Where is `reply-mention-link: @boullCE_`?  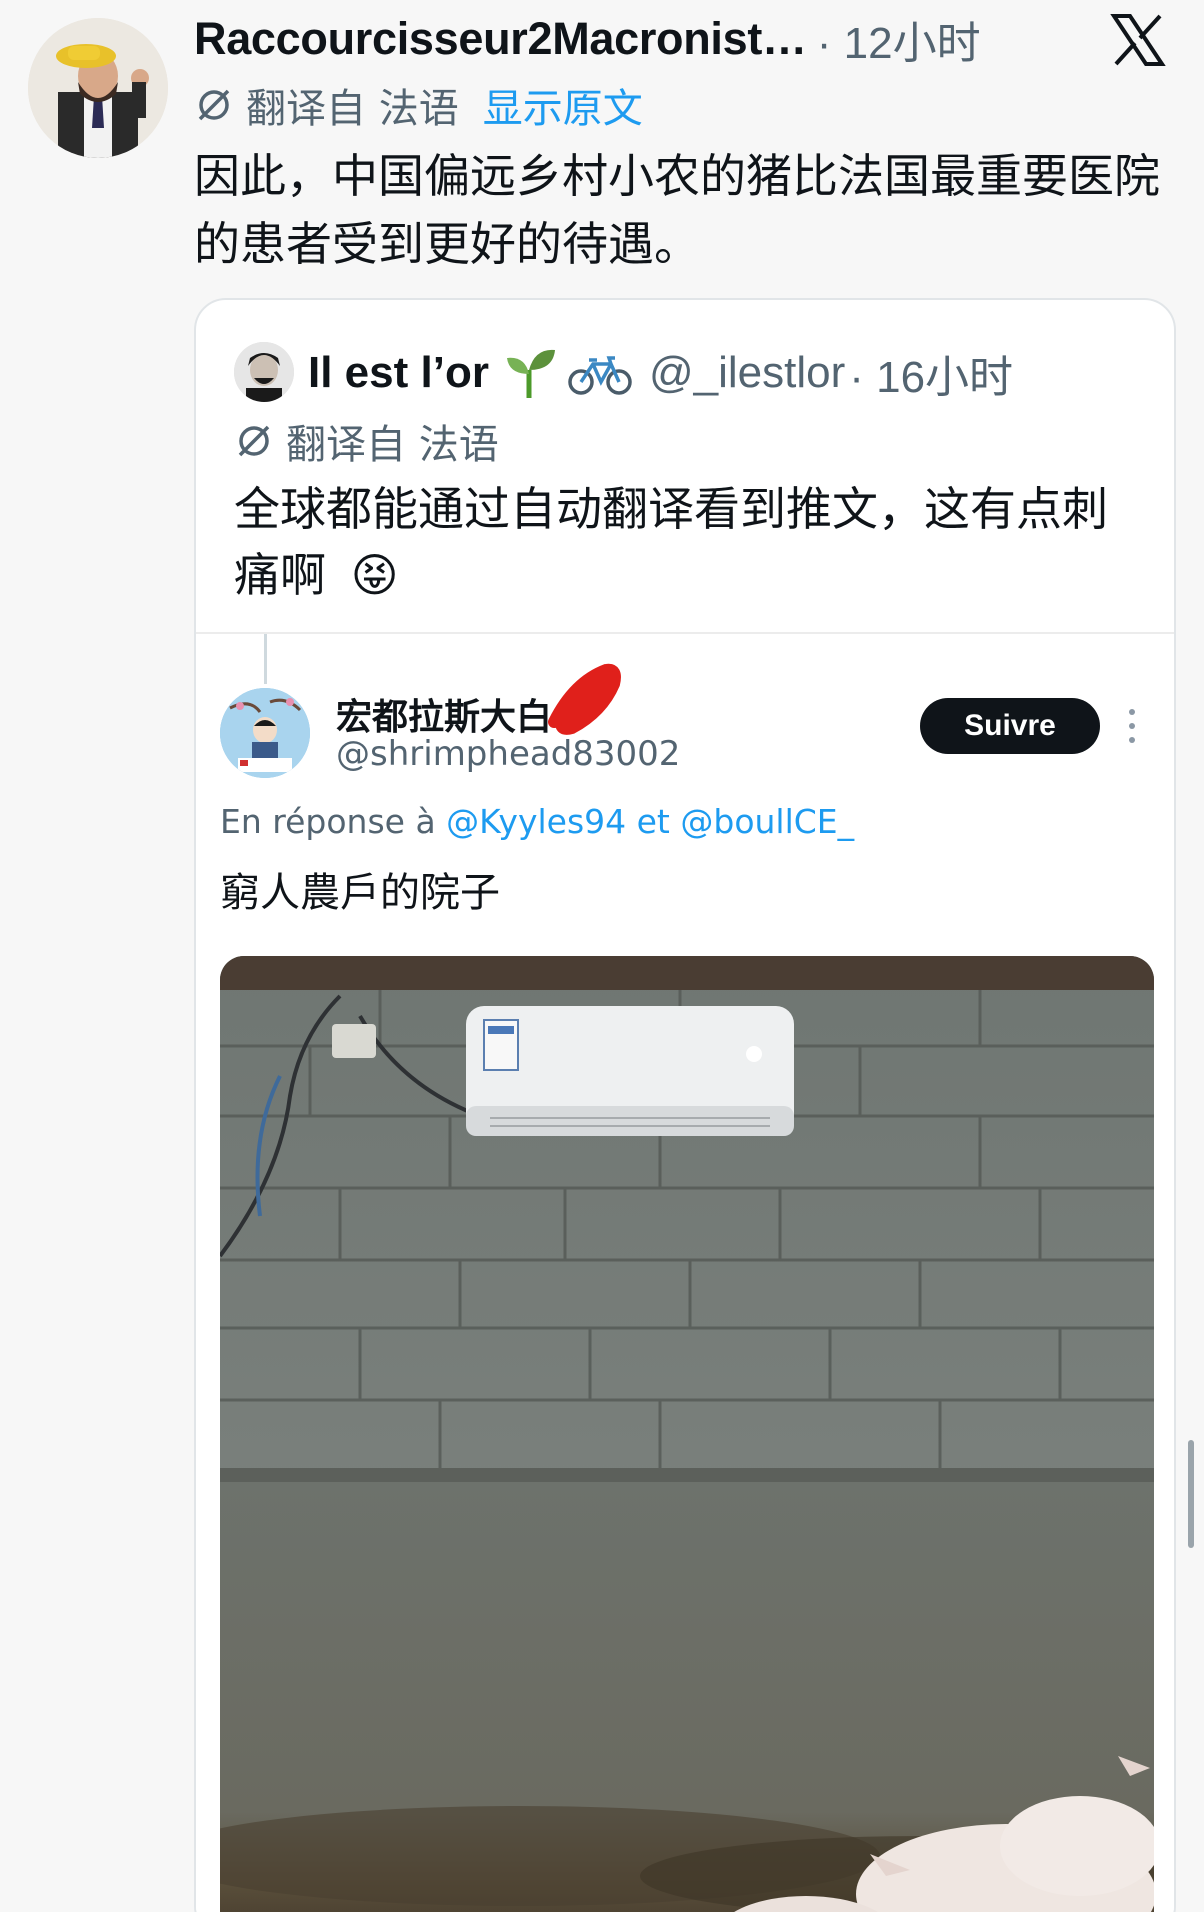
reply-mention-link: @boullCE_ is located at coordinates (767, 821).